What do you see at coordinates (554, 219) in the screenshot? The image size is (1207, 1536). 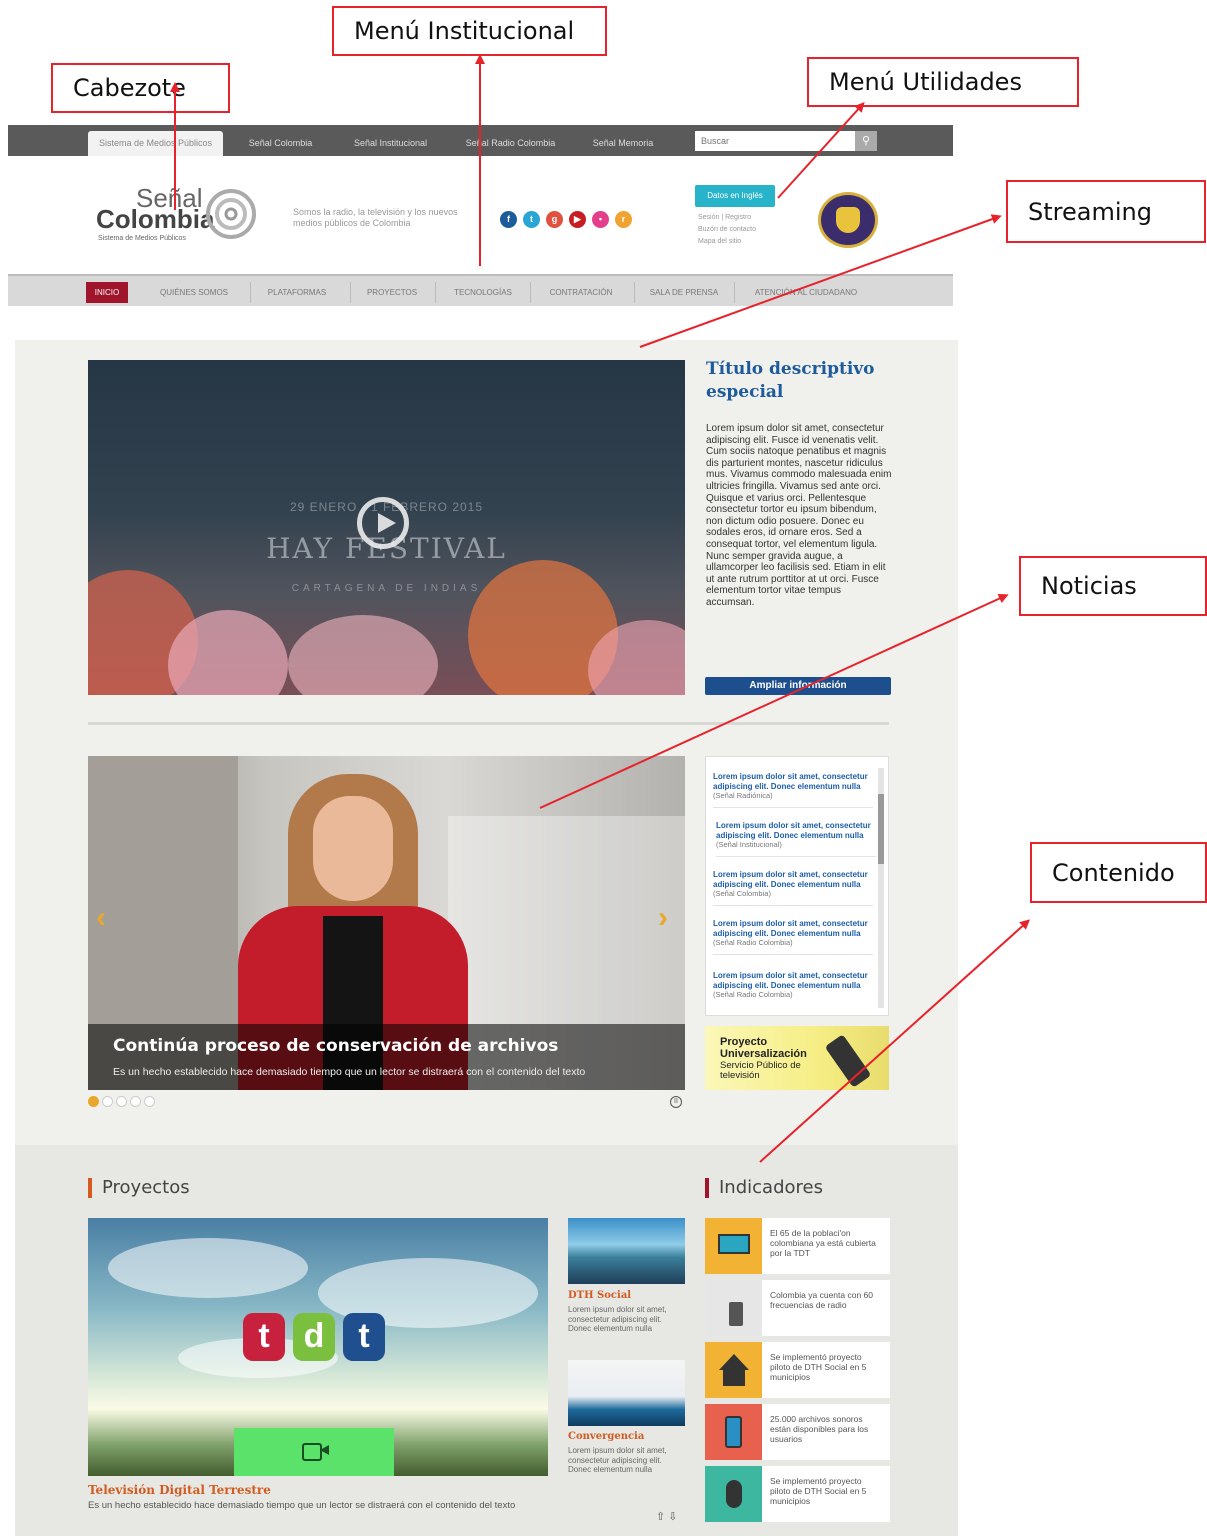 I see `googleplus-icon: g` at bounding box center [554, 219].